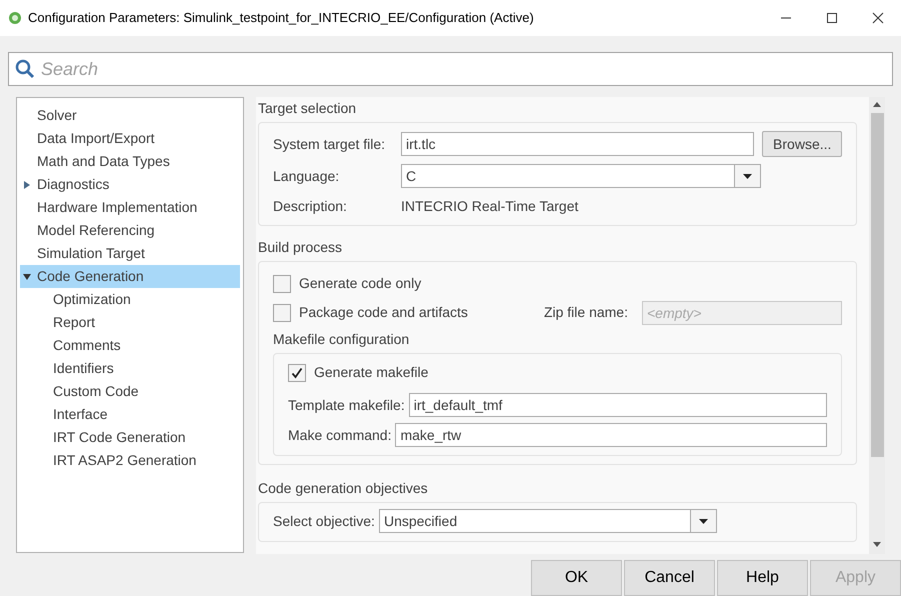  I want to click on tree-item: Optimization, so click(130, 299).